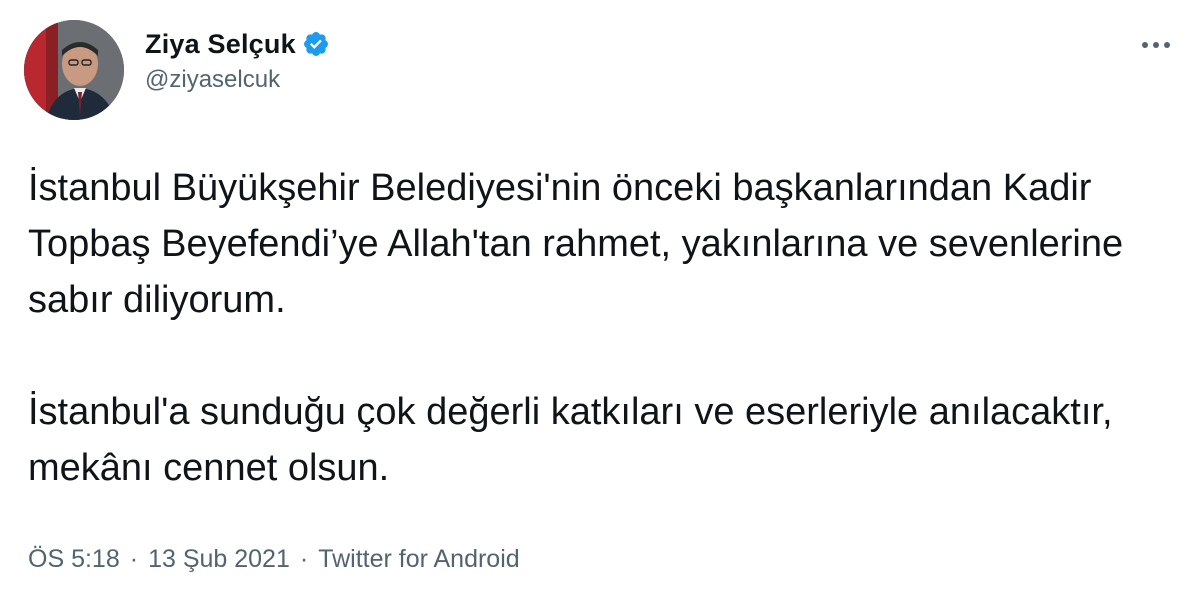 The height and width of the screenshot is (605, 1200). I want to click on avatar, so click(74, 70).